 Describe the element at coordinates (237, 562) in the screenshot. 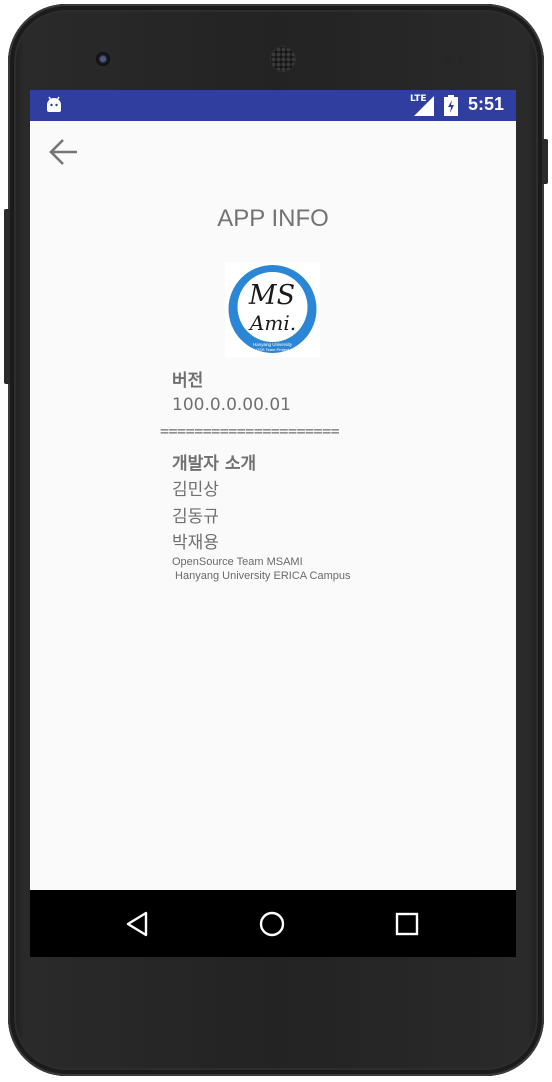

I see `team-name: OpenSource Team MSAMI` at that location.